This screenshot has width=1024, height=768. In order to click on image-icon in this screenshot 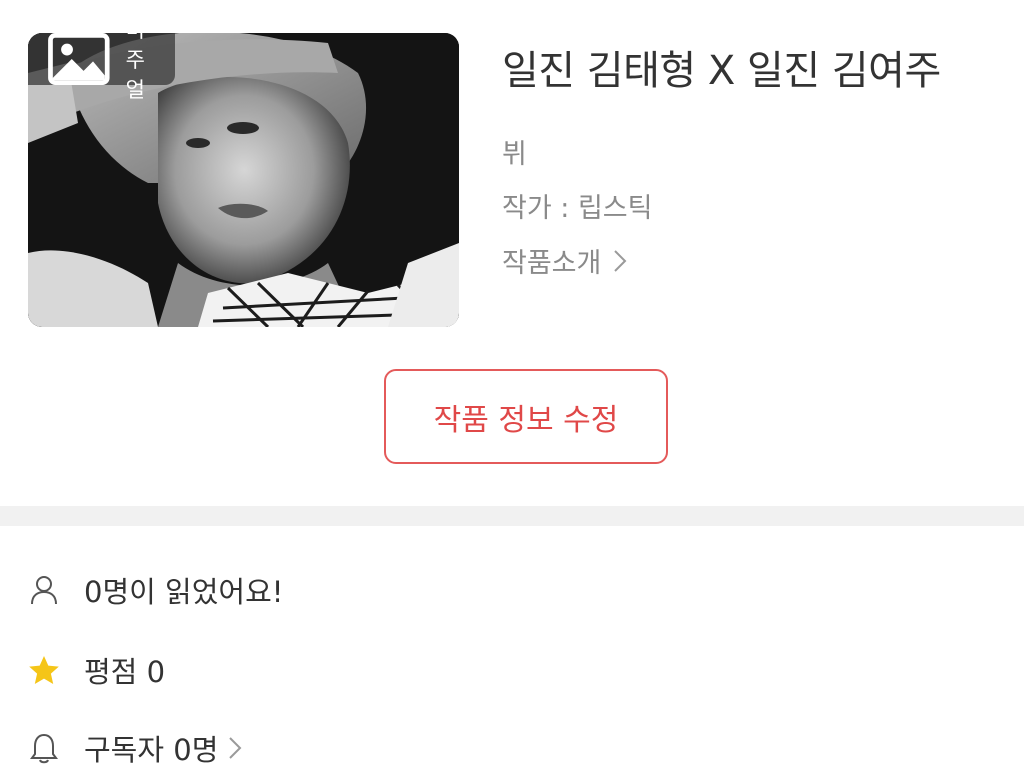, I will do `click(79, 59)`.